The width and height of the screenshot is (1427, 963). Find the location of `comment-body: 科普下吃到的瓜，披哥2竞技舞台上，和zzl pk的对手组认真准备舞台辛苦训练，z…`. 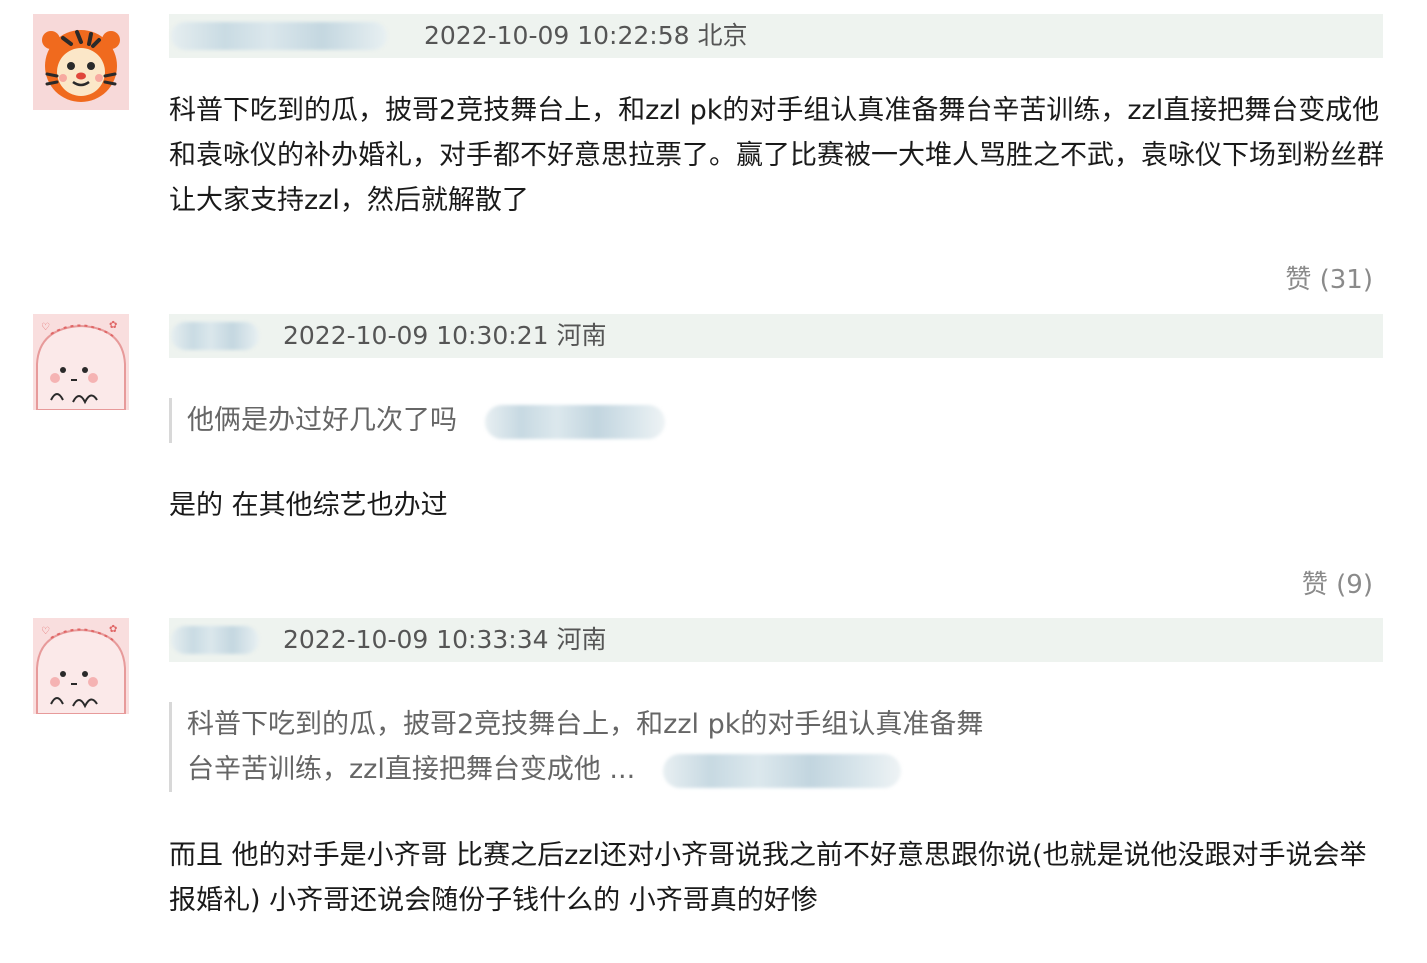

comment-body: 科普下吃到的瓜，披哥2竞技舞台上，和zzl pk的对手组认真准备舞台辛苦训练，z… is located at coordinates (776, 155).